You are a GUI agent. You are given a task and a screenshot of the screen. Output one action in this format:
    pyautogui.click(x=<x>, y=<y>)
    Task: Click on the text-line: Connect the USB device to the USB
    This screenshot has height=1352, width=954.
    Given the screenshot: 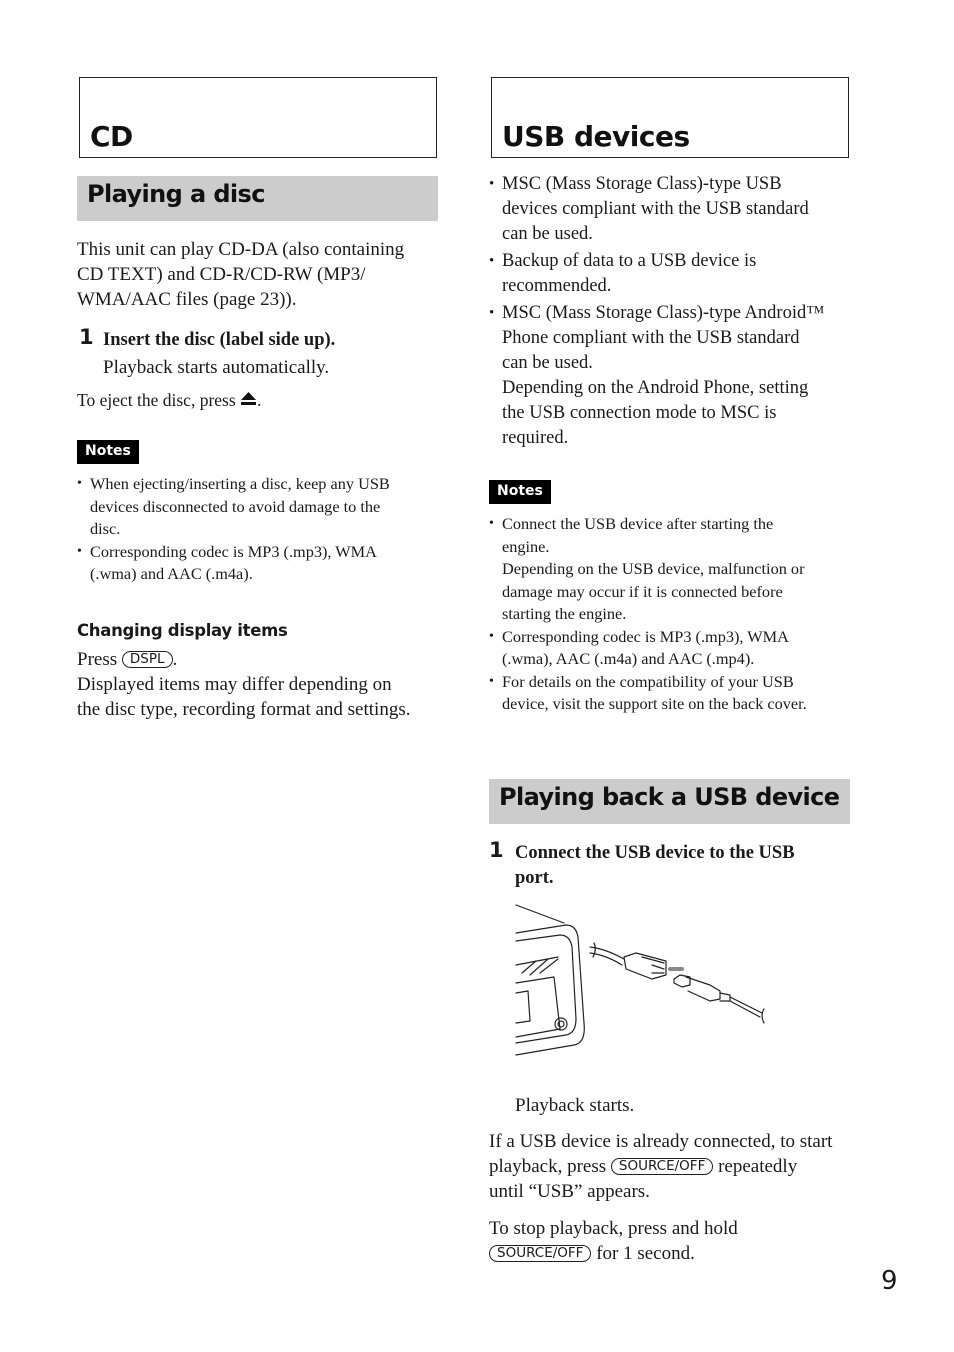 What is the action you would take?
    pyautogui.click(x=655, y=853)
    